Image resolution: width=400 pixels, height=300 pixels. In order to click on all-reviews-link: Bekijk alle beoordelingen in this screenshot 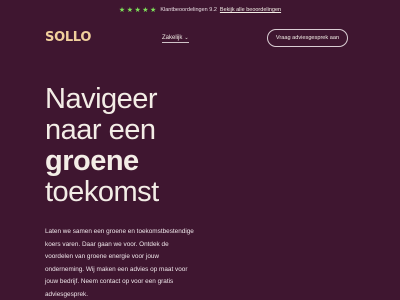, I will do `click(250, 10)`.